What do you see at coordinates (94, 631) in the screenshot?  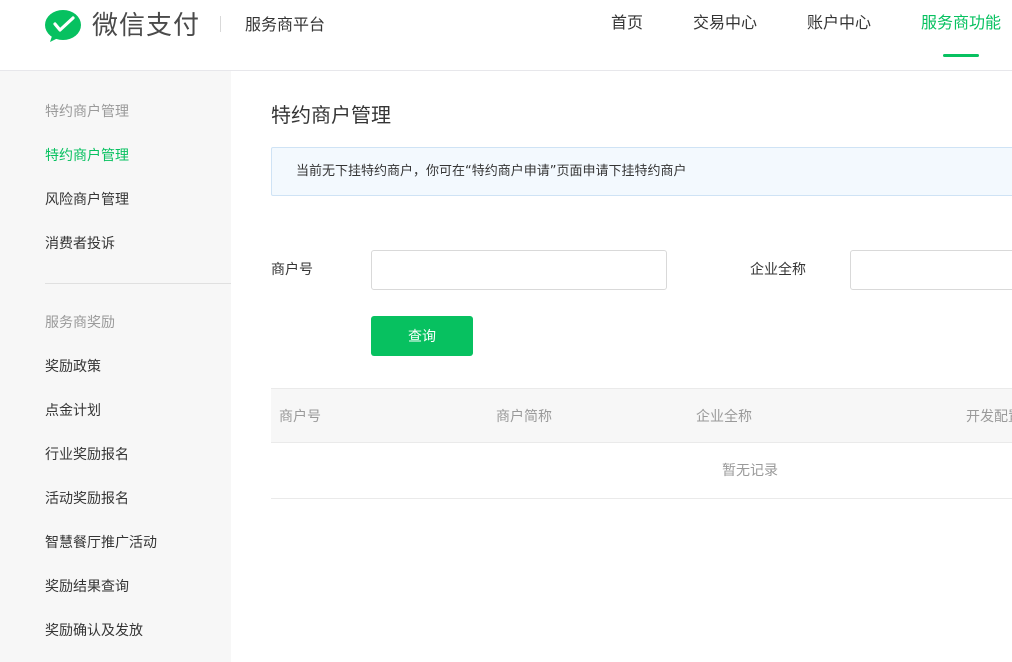 I see `sidebar-item-reward-confirm: 奖励确认及发放` at bounding box center [94, 631].